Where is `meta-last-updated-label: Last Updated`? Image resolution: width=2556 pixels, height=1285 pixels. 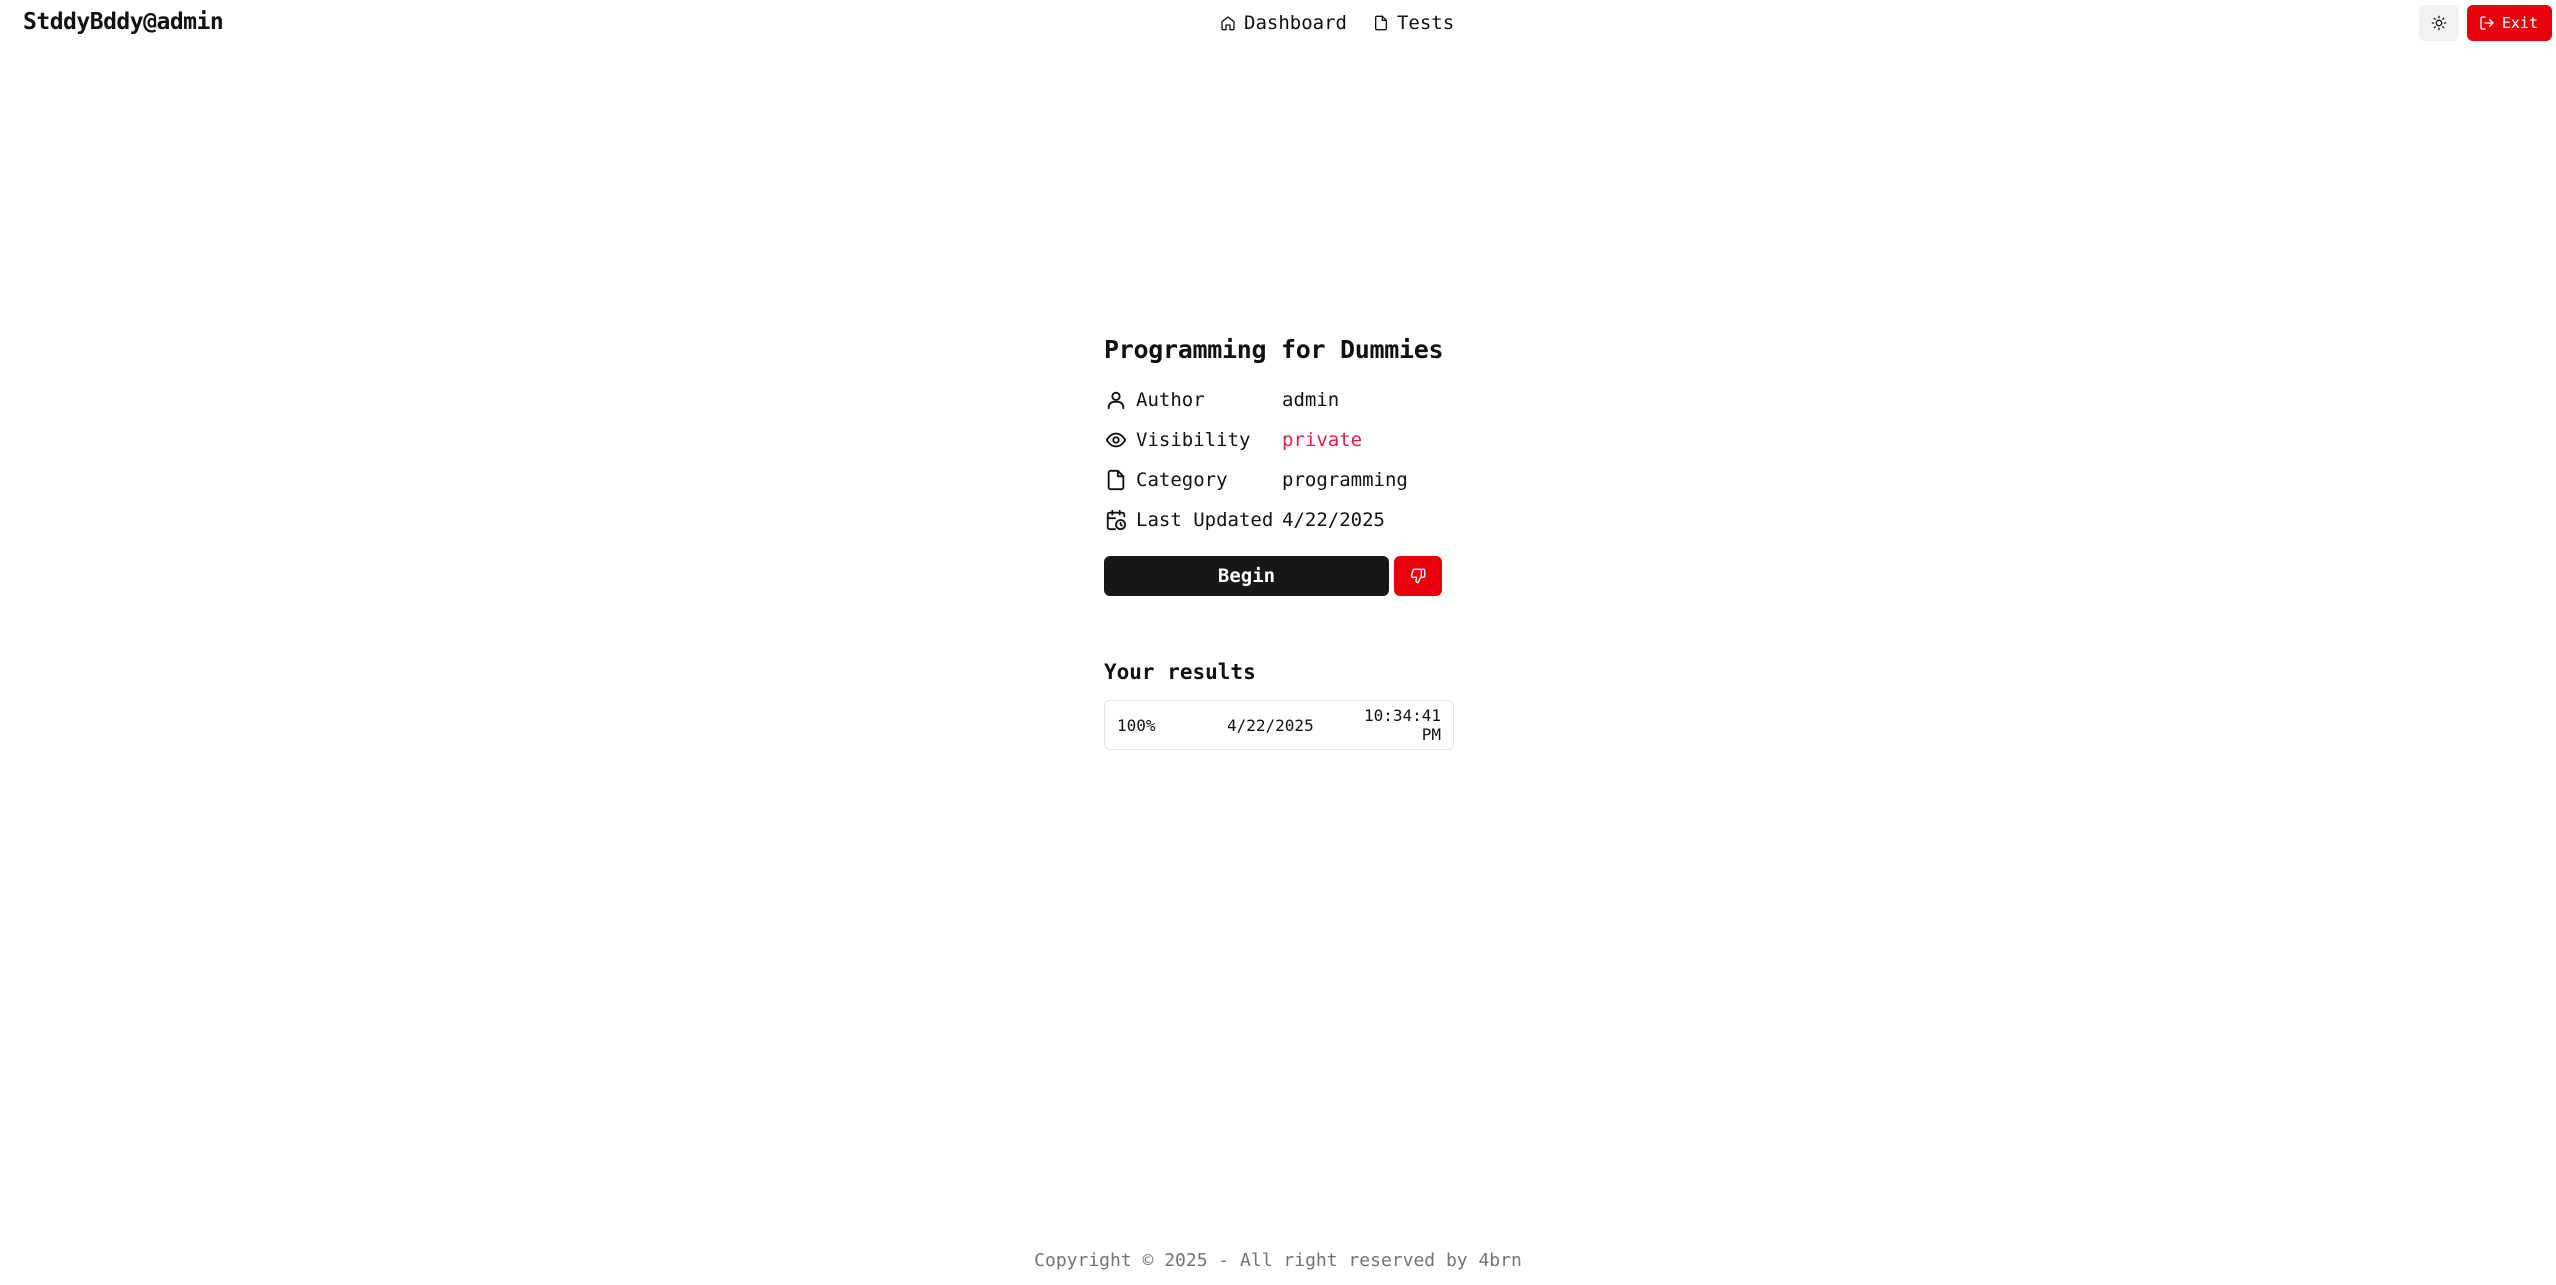 meta-last-updated-label: Last Updated is located at coordinates (1205, 520).